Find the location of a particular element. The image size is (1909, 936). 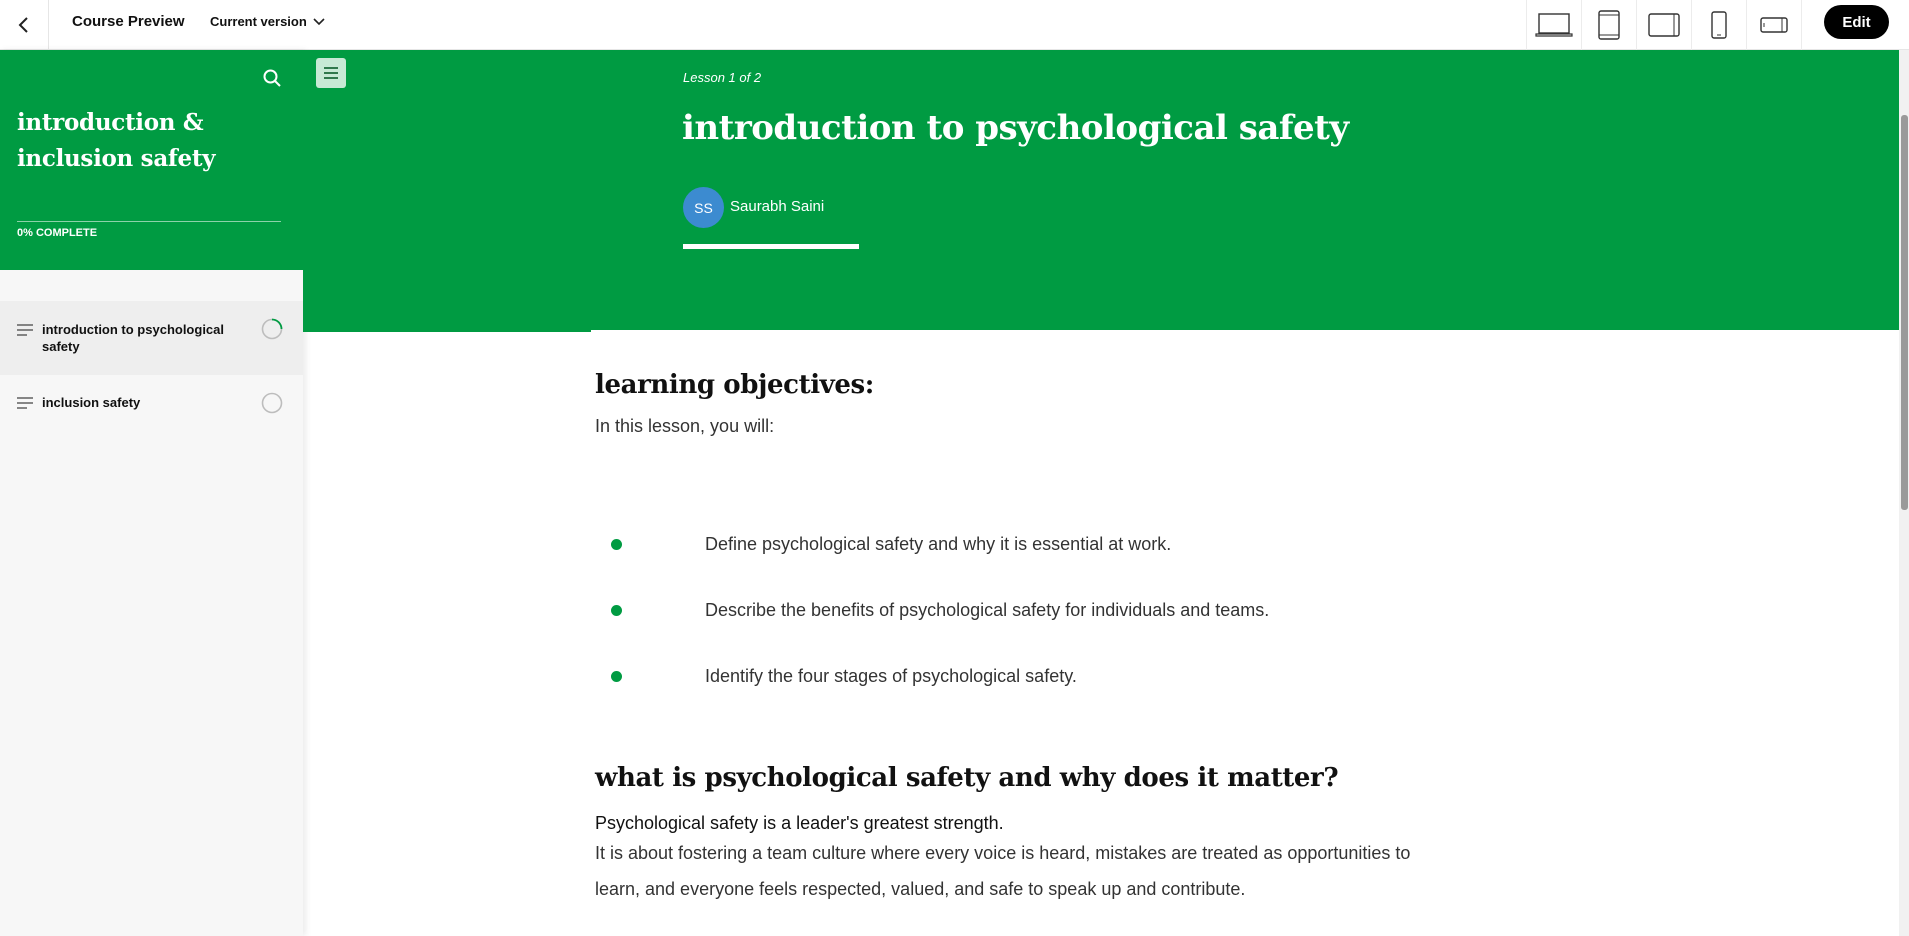

objectives-heading: learning objectives: is located at coordinates (734, 385).